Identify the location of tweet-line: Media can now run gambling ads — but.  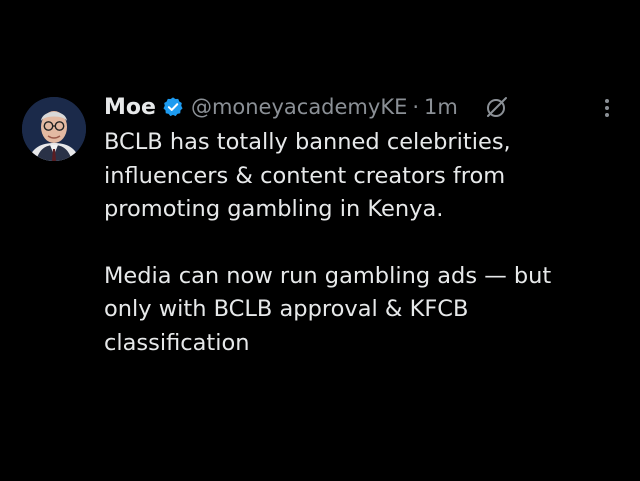
(328, 275).